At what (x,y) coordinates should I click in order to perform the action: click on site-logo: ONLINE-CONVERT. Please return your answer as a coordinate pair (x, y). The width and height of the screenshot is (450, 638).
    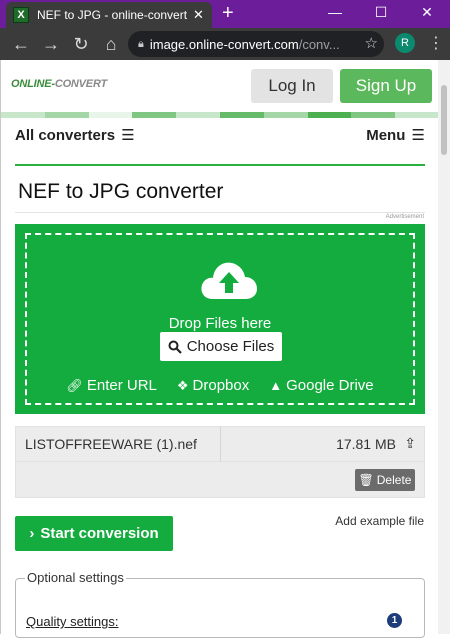
    Looking at the image, I should click on (59, 84).